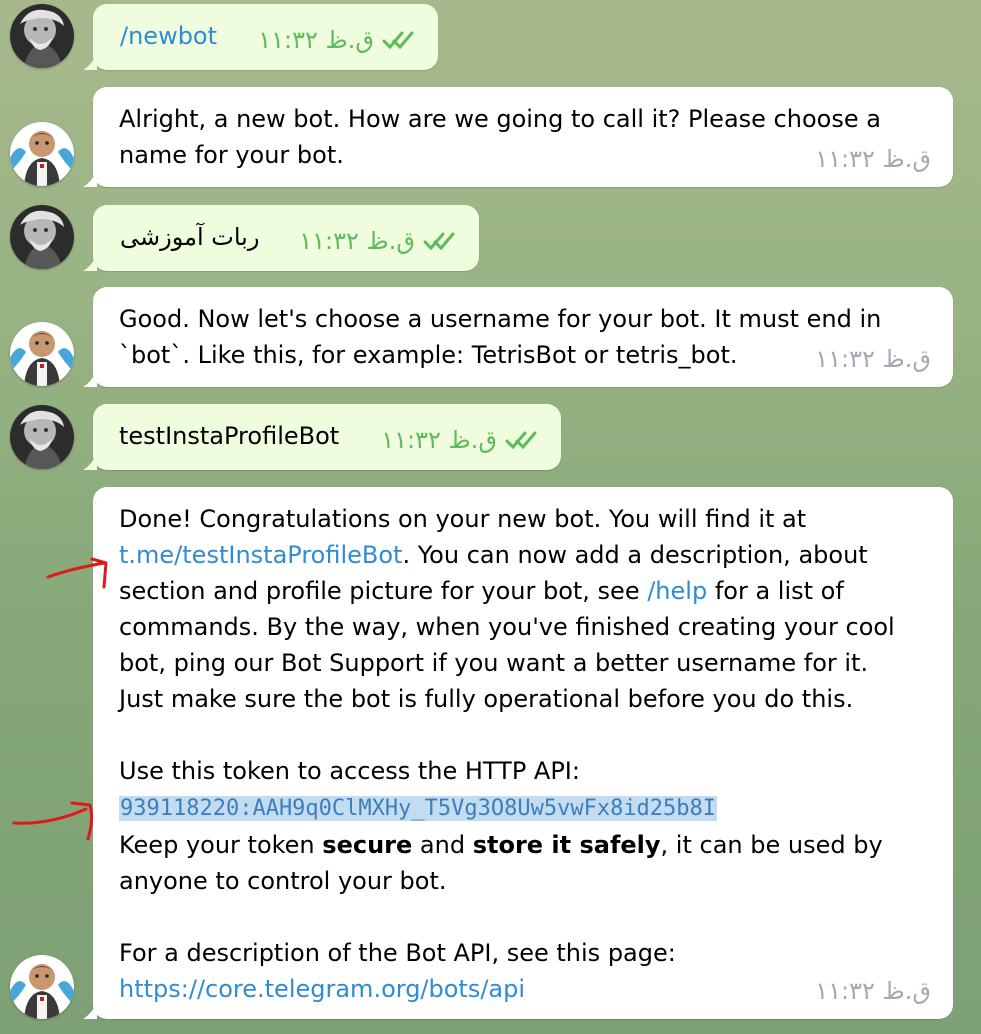 The height and width of the screenshot is (1034, 981). What do you see at coordinates (53, 821) in the screenshot?
I see `red-arrow-annotation` at bounding box center [53, 821].